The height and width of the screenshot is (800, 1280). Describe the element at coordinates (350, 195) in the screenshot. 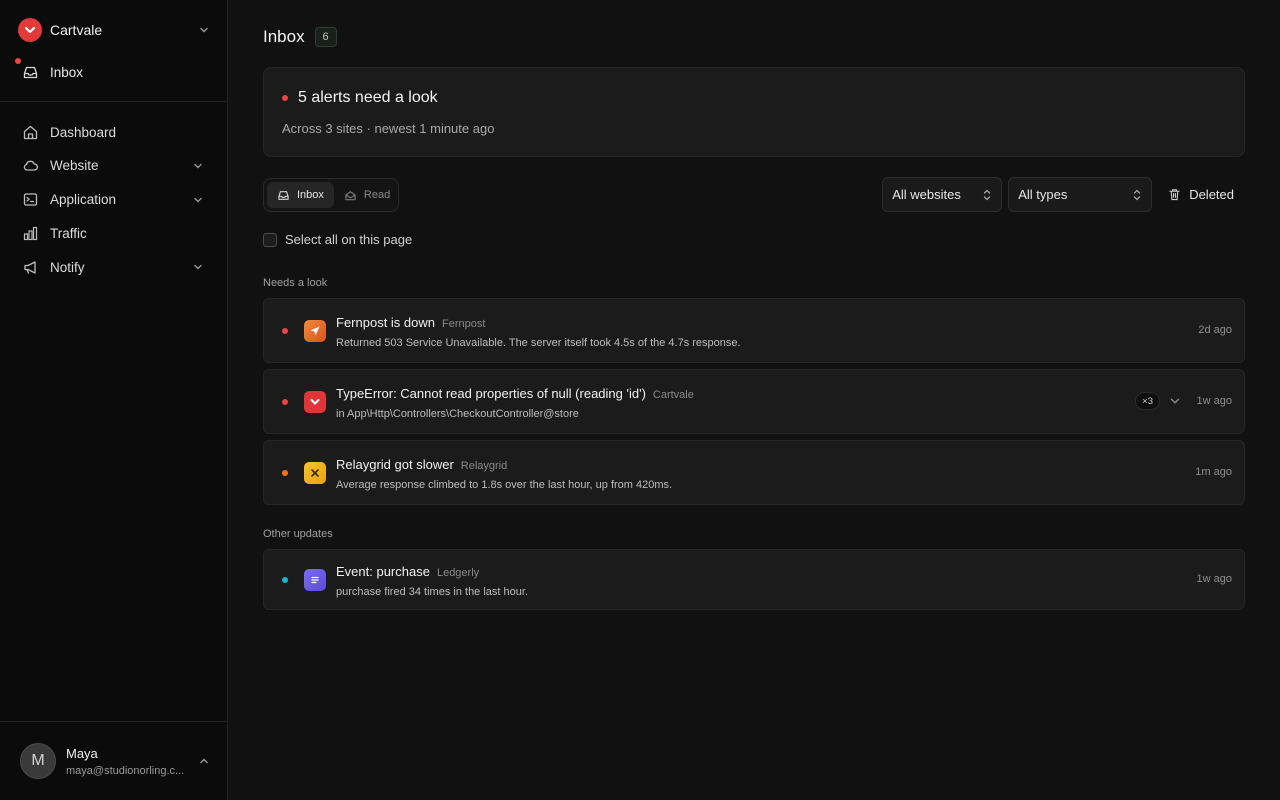

I see `inbox-open-icon` at that location.